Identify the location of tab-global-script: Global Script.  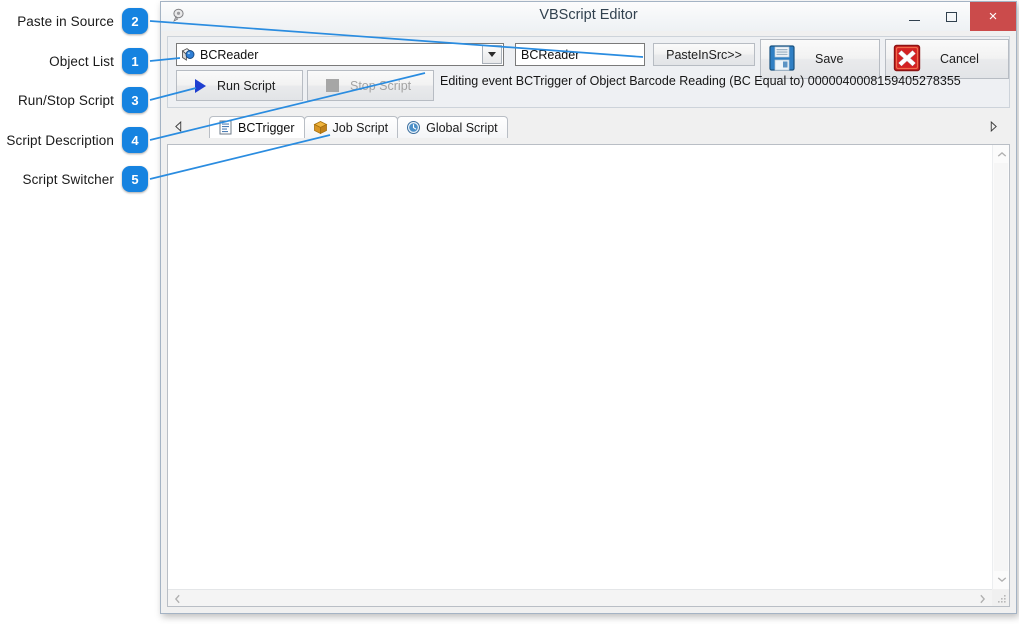
(452, 127).